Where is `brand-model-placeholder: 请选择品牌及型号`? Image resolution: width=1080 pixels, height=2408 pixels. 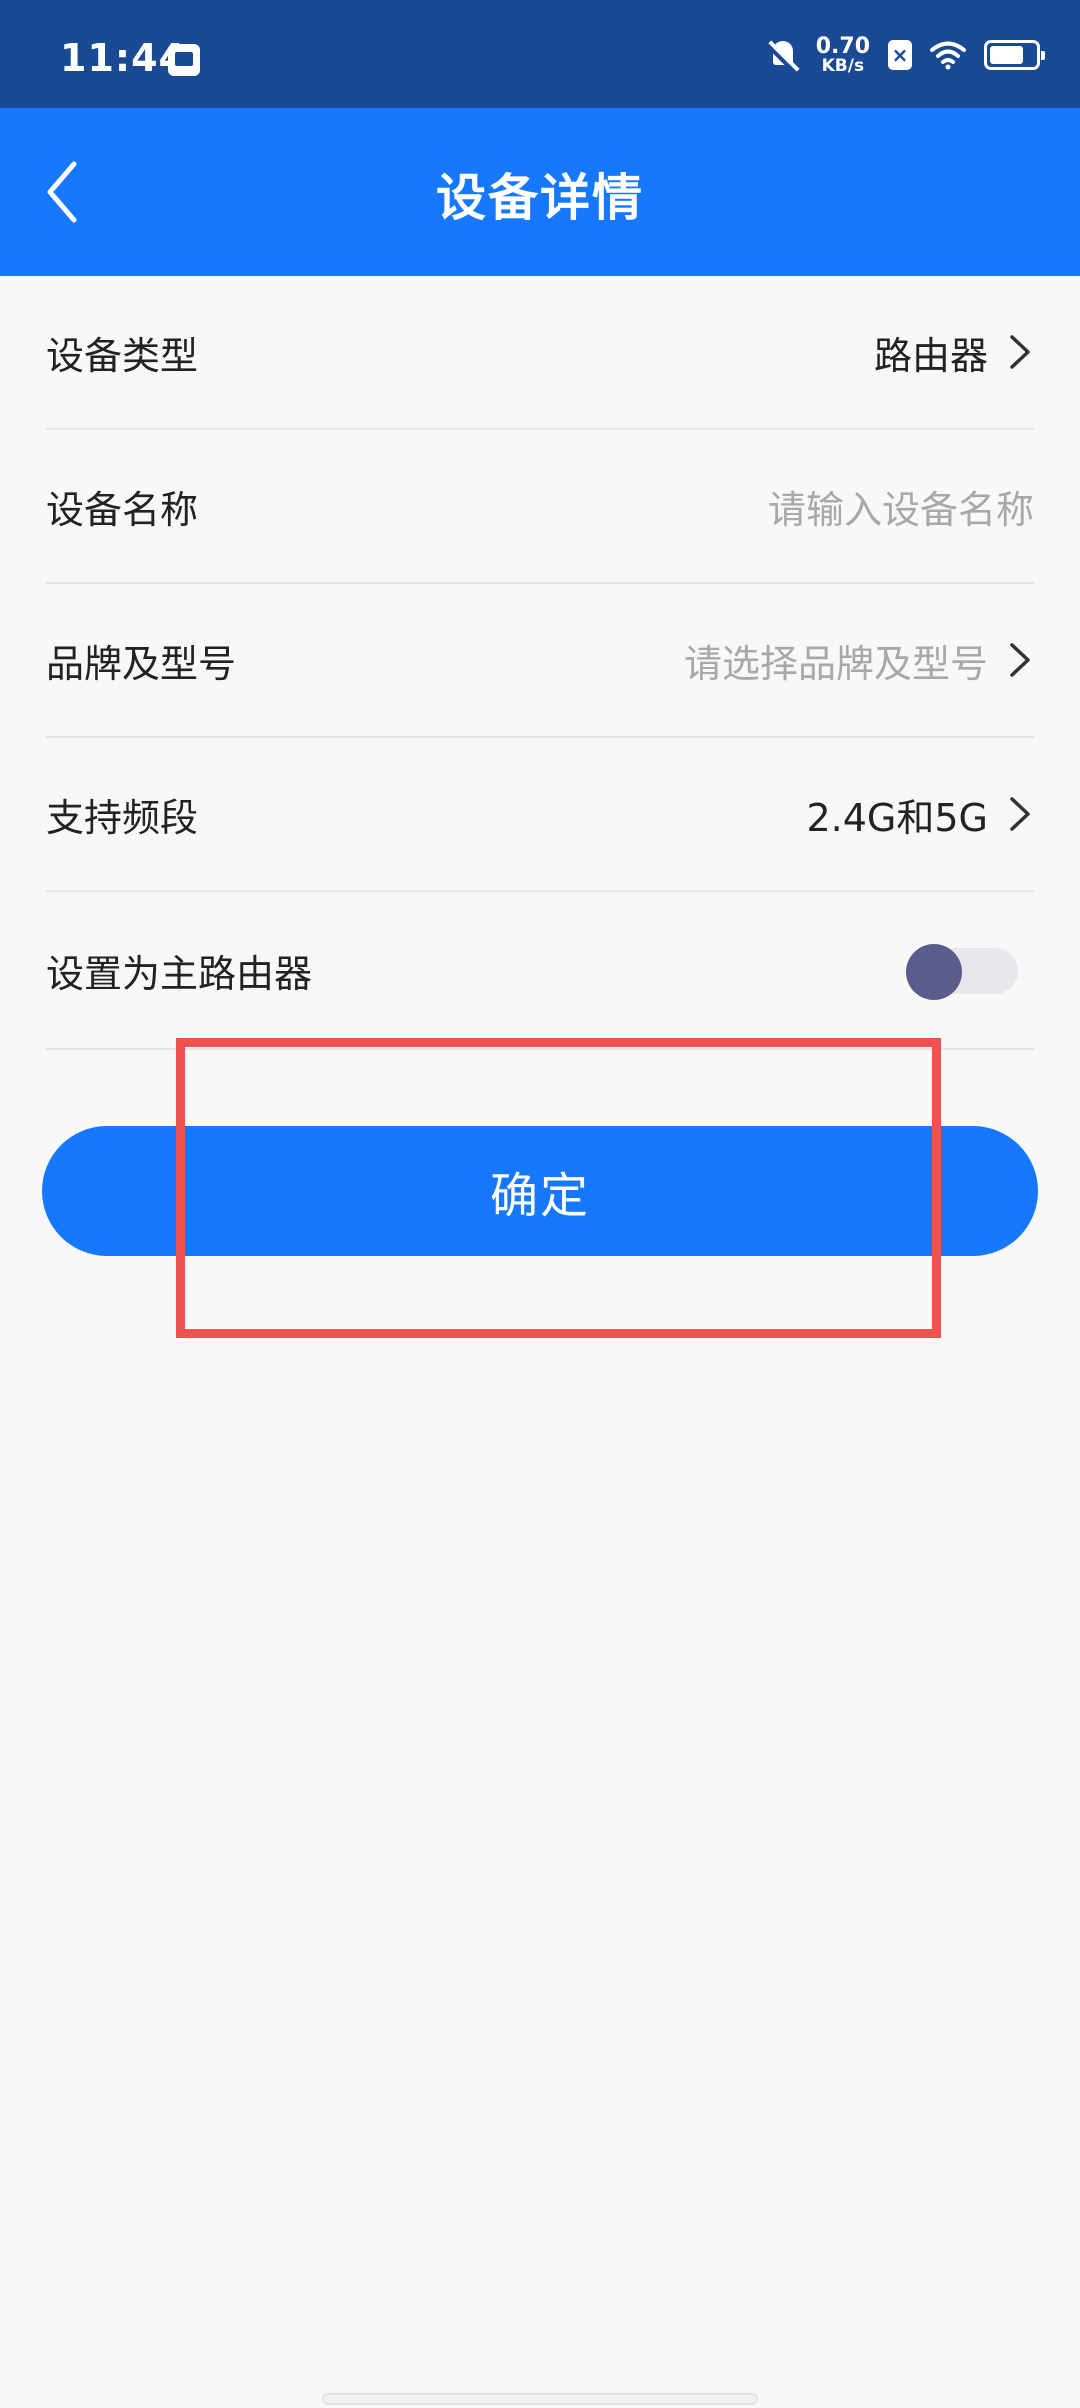
brand-model-placeholder: 请选择品牌及型号 is located at coordinates (835, 663).